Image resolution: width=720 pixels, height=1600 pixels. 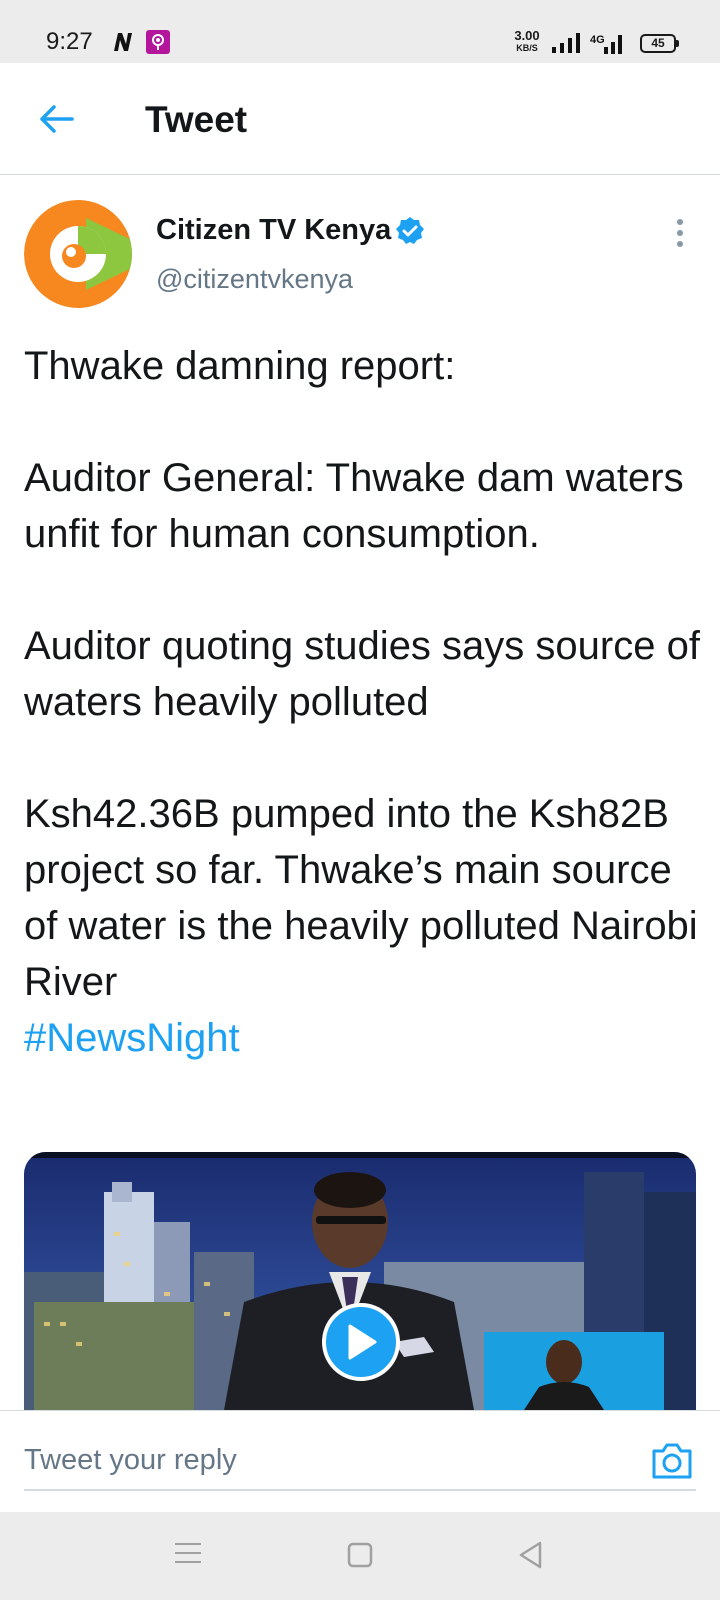 I want to click on reply-input: Tweet your reply, so click(x=360, y=1460).